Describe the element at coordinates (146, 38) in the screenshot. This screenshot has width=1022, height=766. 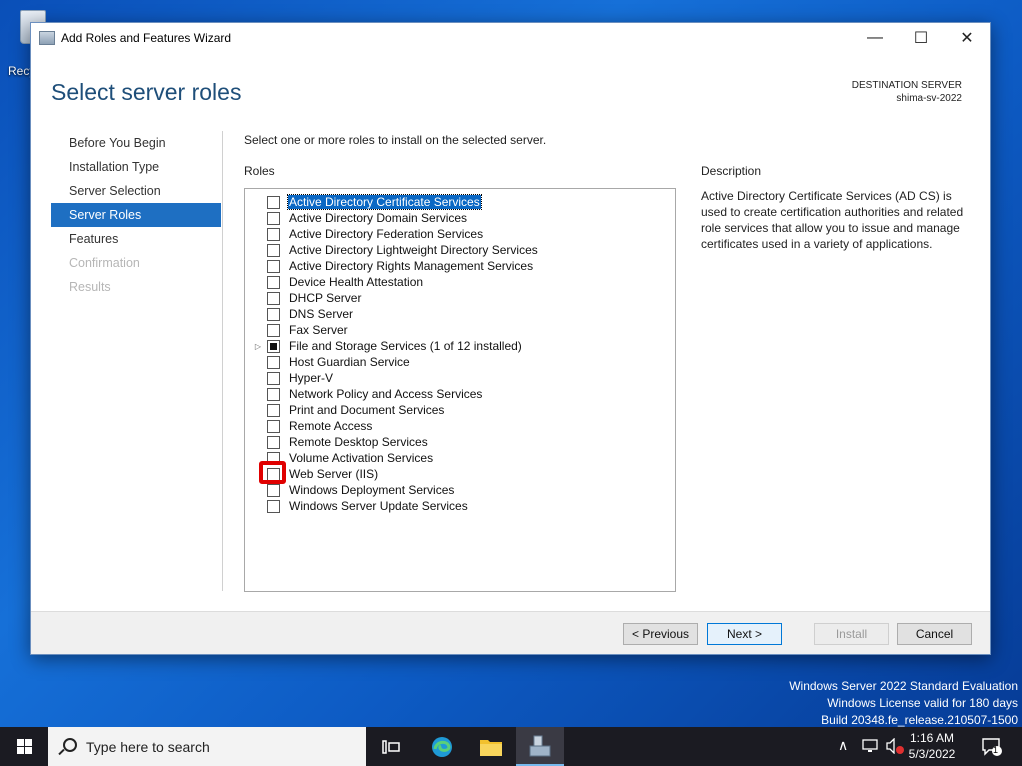
I see `window-title: Add Roles and Features Wizard` at that location.